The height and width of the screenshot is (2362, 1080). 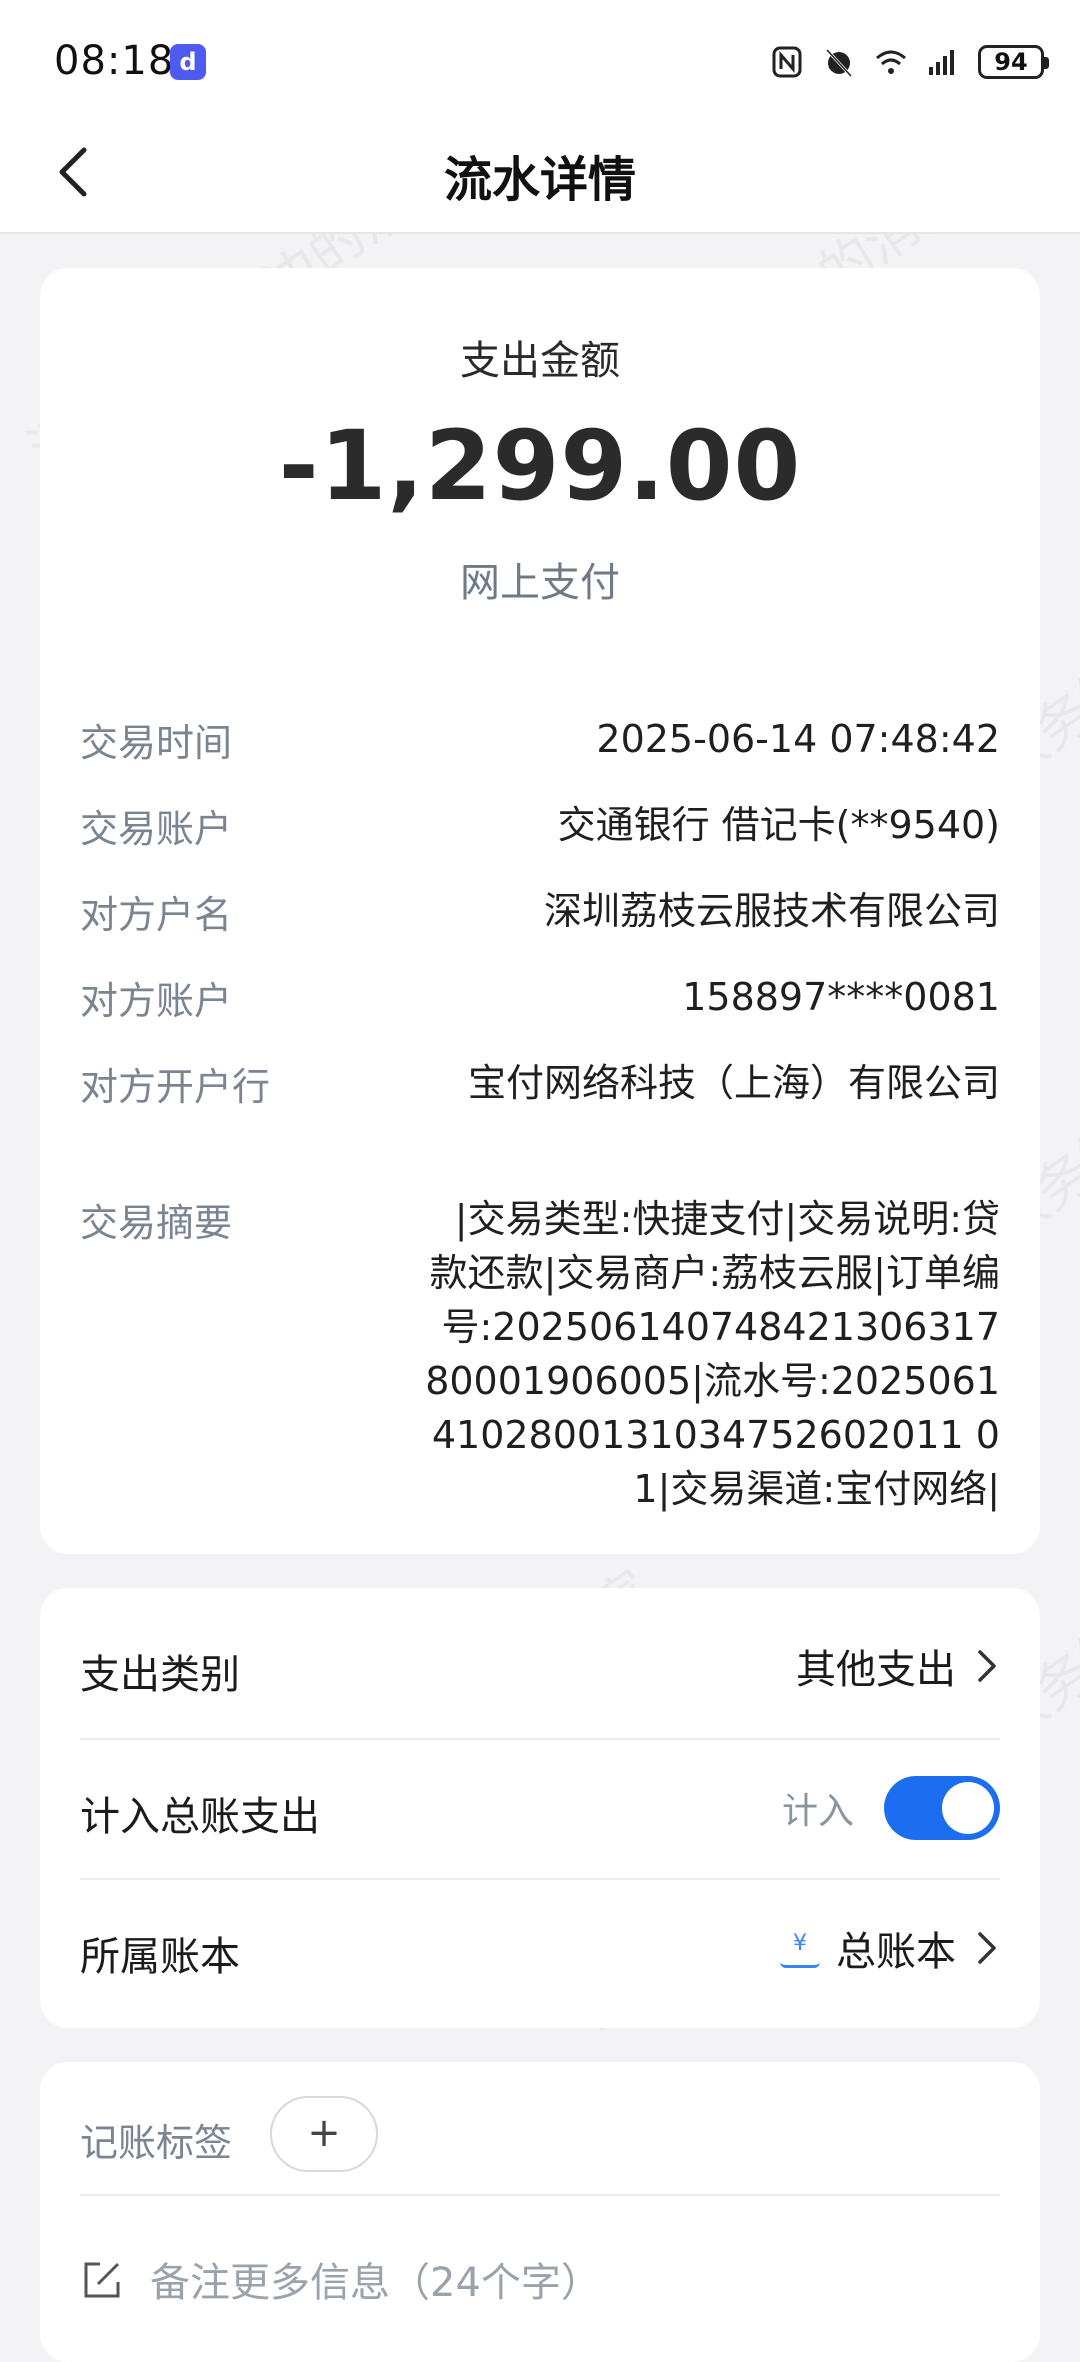 What do you see at coordinates (800, 1948) in the screenshot?
I see `yen-book-icon: ¥` at bounding box center [800, 1948].